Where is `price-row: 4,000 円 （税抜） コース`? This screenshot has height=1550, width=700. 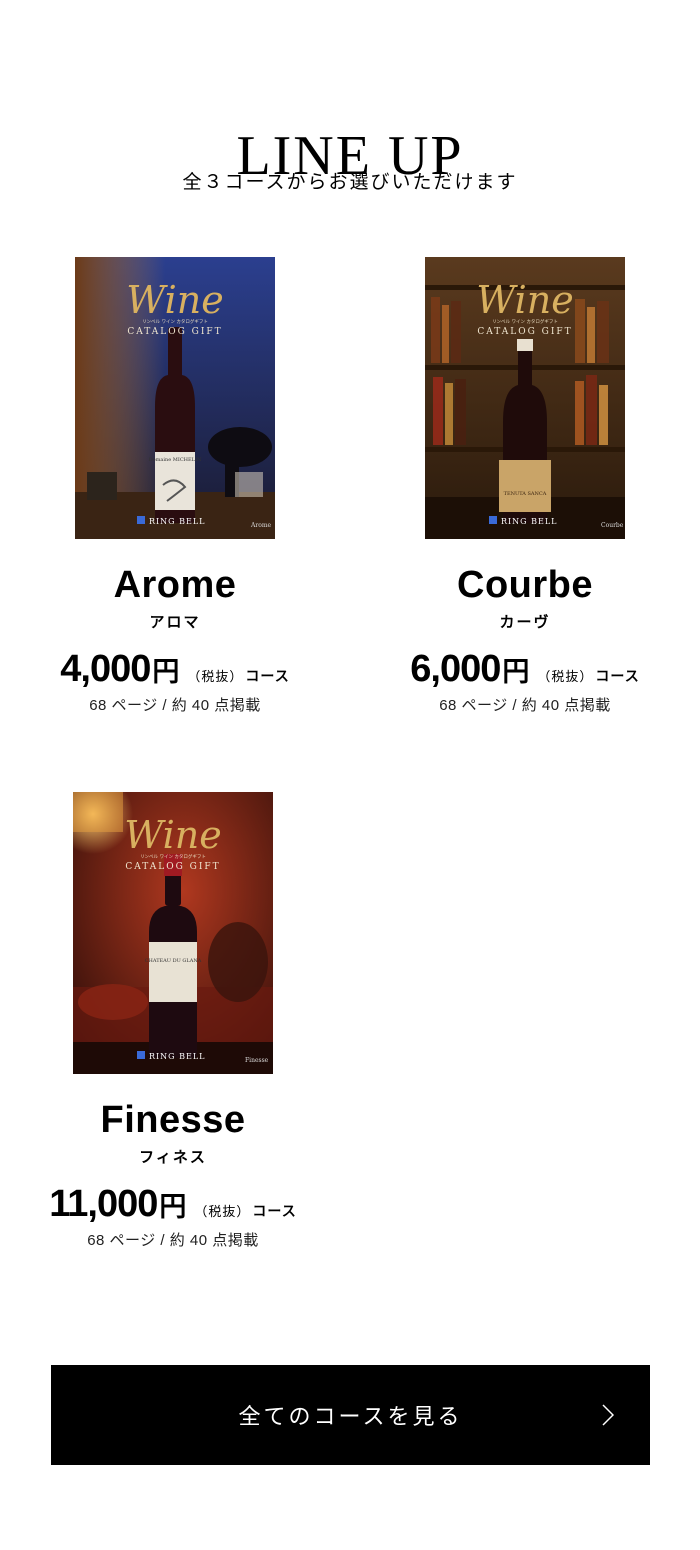 price-row: 4,000 円 （税抜） コース is located at coordinates (175, 669).